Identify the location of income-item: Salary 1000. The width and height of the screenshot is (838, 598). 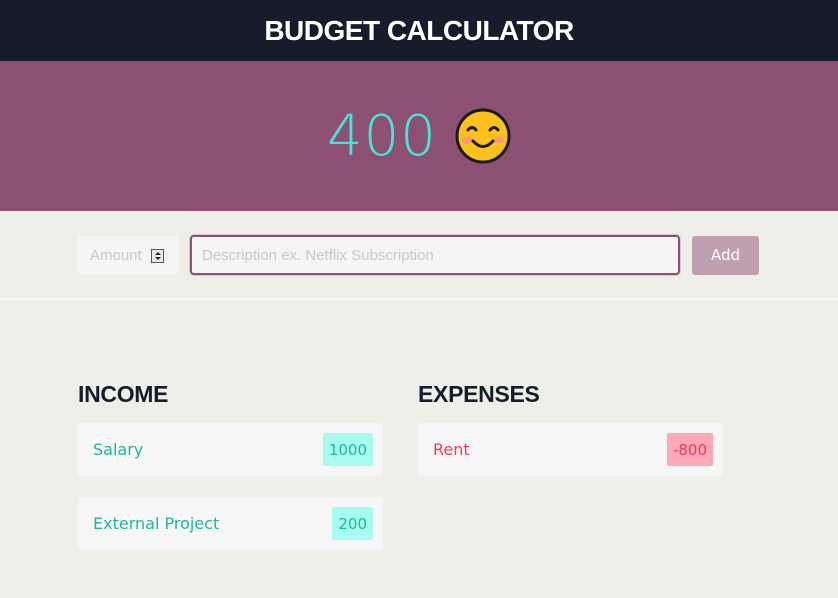
(230, 449).